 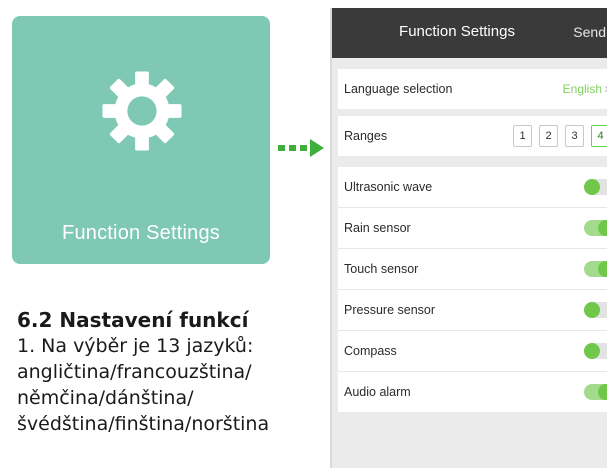 What do you see at coordinates (560, 136) in the screenshot?
I see `ranges-selector: 1 2 3 4` at bounding box center [560, 136].